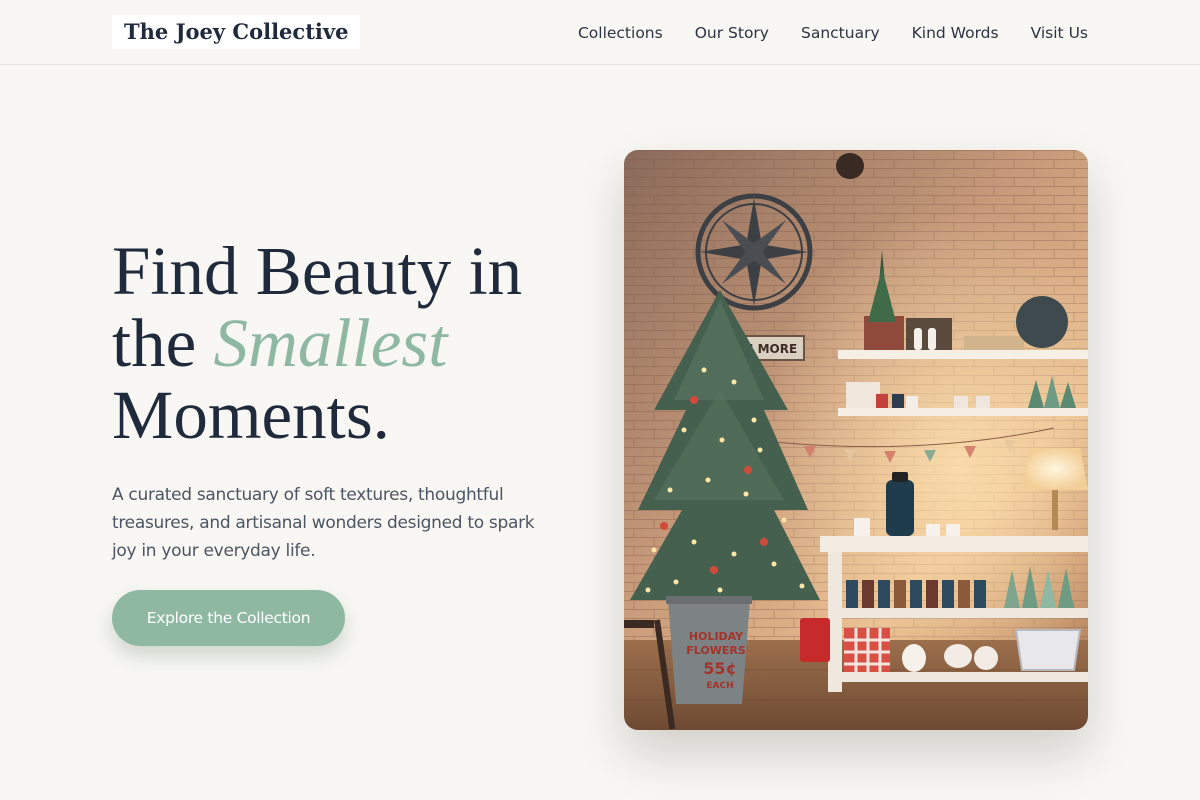 The width and height of the screenshot is (1200, 800). Describe the element at coordinates (716, 650) in the screenshot. I see `bucket-text-flowers: FLOWERS` at that location.